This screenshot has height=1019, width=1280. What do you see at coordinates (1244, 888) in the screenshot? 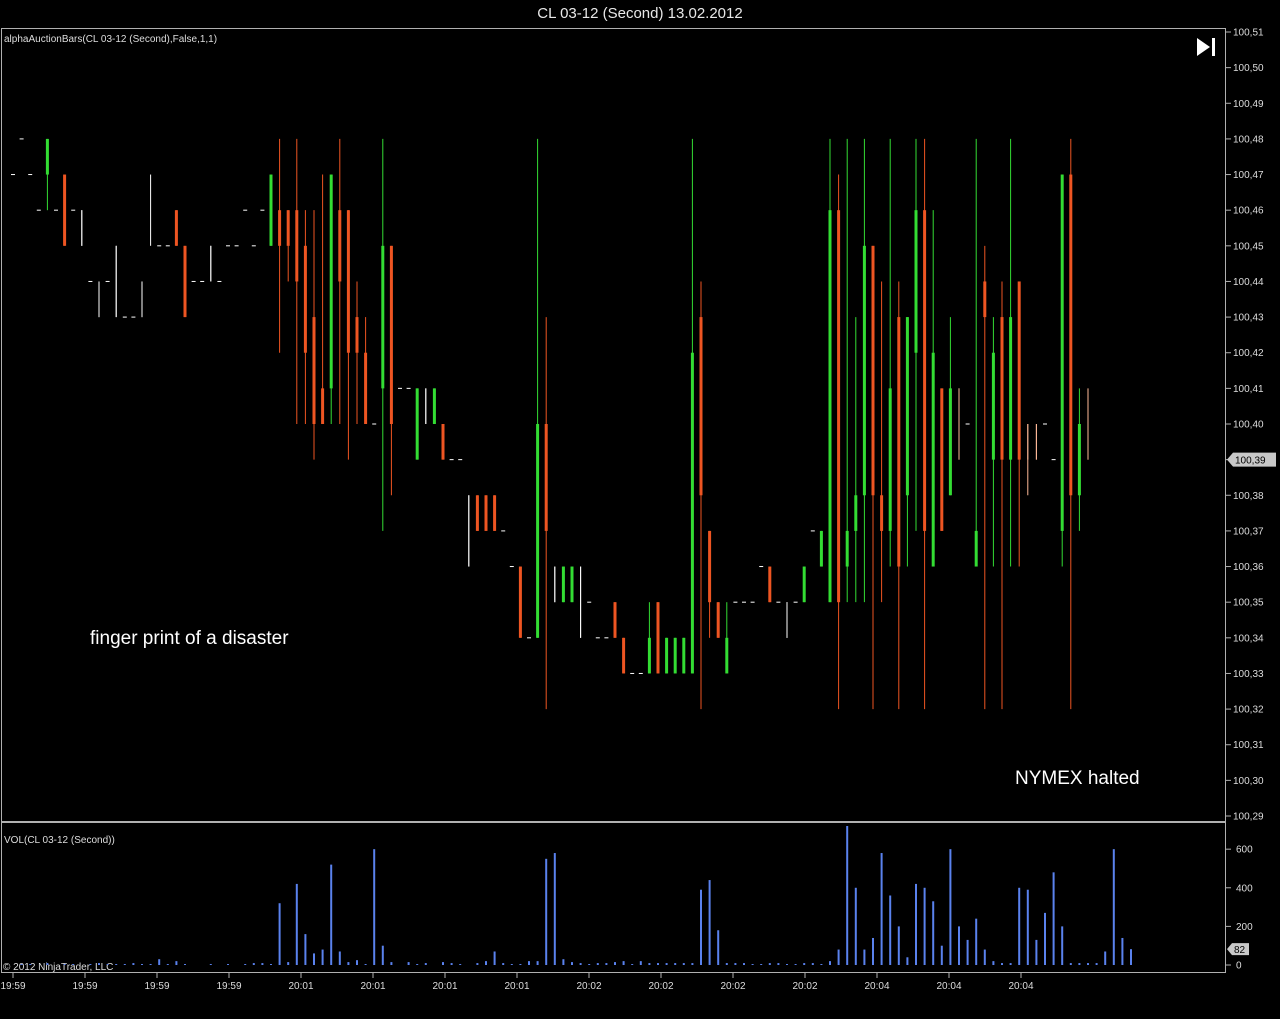
I see `volume-tick-label: 400` at bounding box center [1244, 888].